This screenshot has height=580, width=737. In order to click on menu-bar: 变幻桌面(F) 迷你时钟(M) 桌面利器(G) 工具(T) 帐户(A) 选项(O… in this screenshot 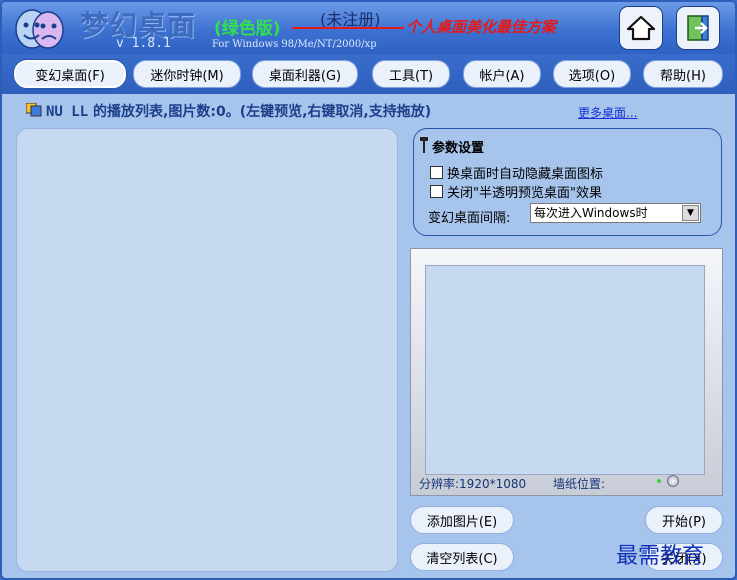, I will do `click(368, 74)`.